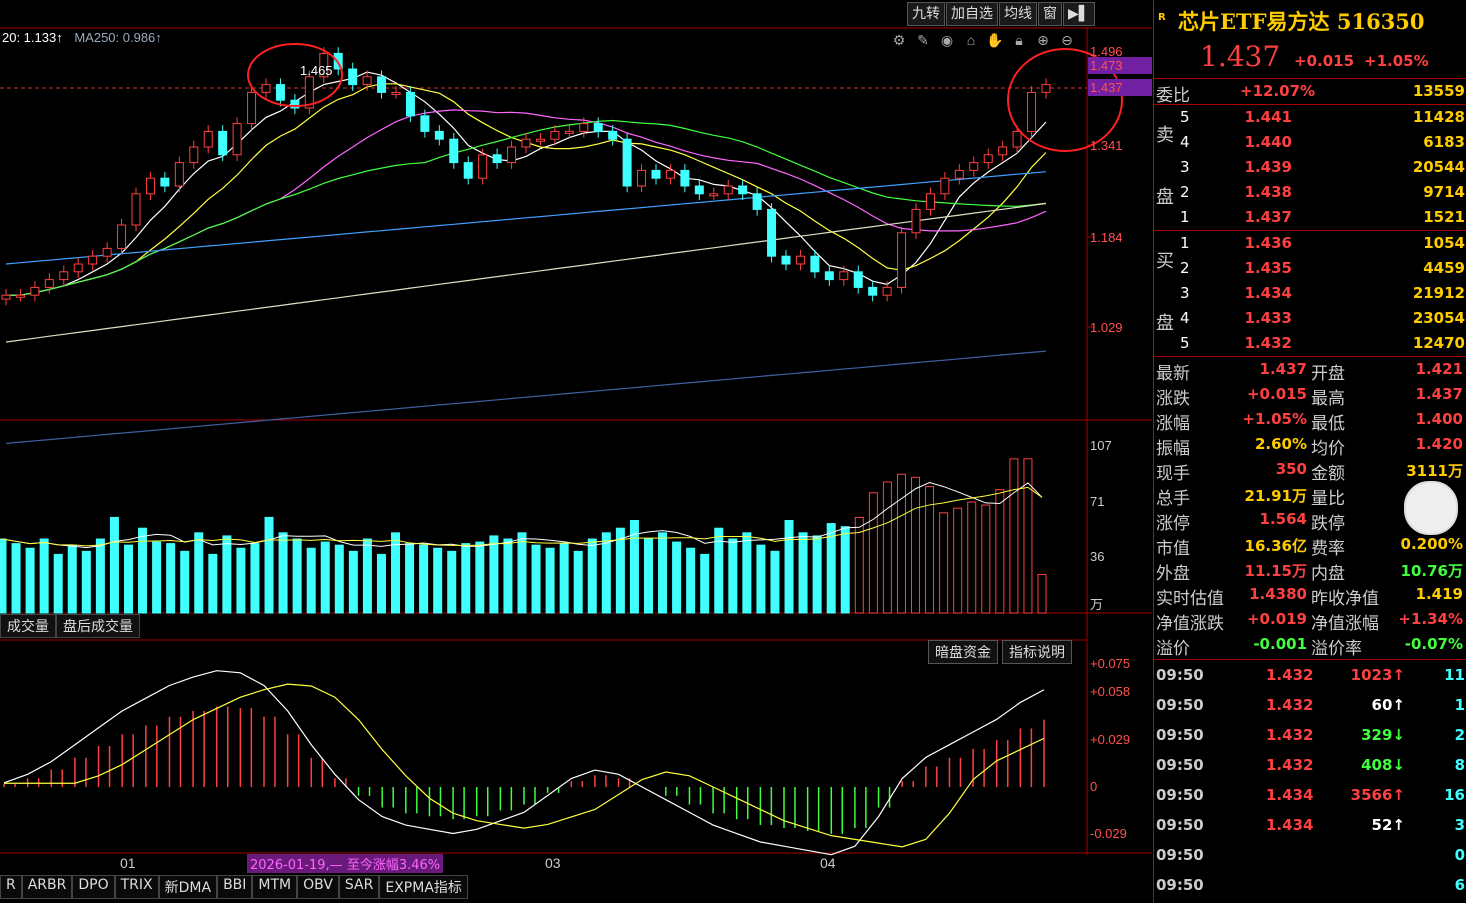 The image size is (1466, 903). What do you see at coordinates (1019, 40) in the screenshot?
I see `lock-icon: 🔒︎` at bounding box center [1019, 40].